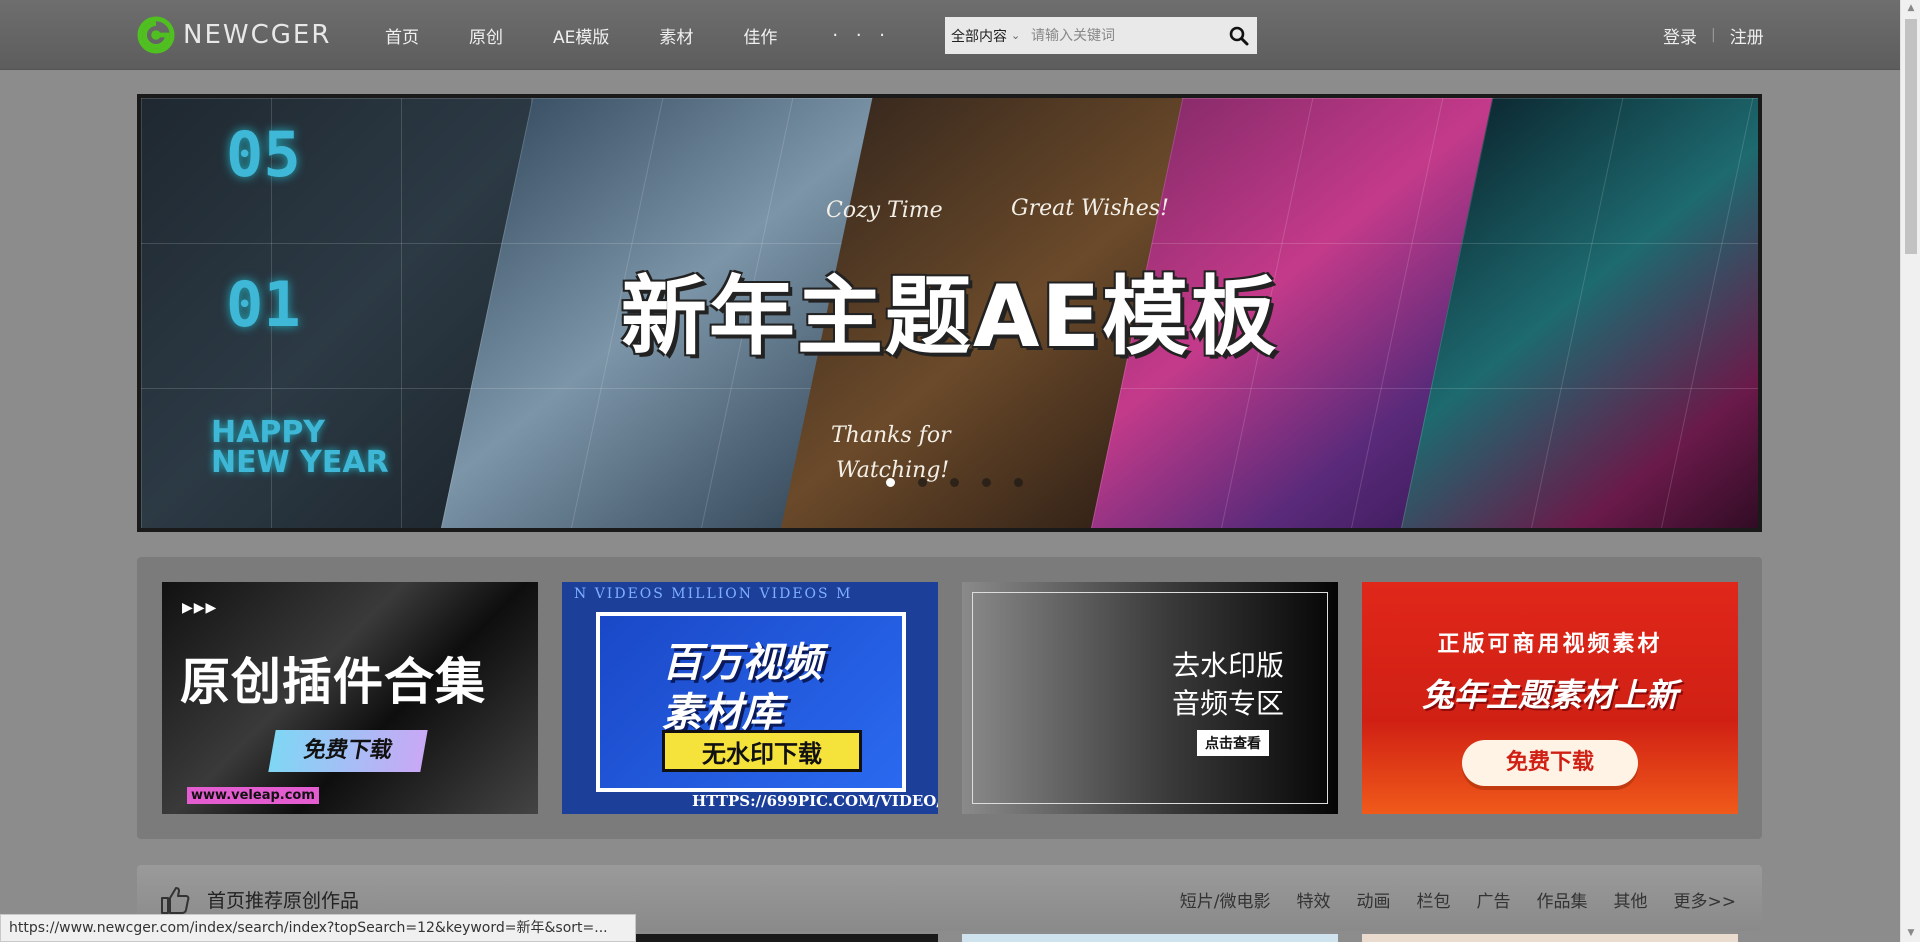 This screenshot has height=942, width=1920. I want to click on search-category-label: 全部内容, so click(979, 36).